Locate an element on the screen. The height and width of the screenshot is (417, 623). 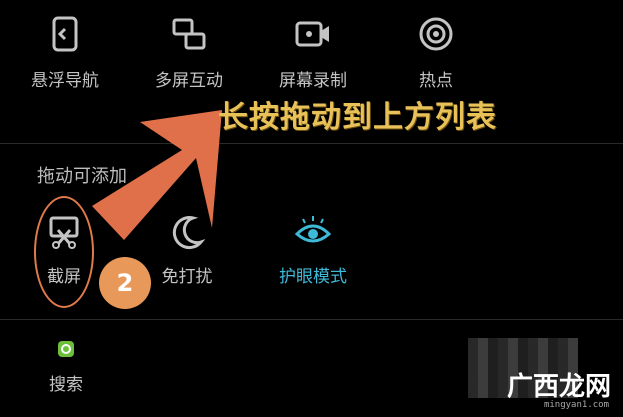
highlight-ellipse is located at coordinates (64, 252).